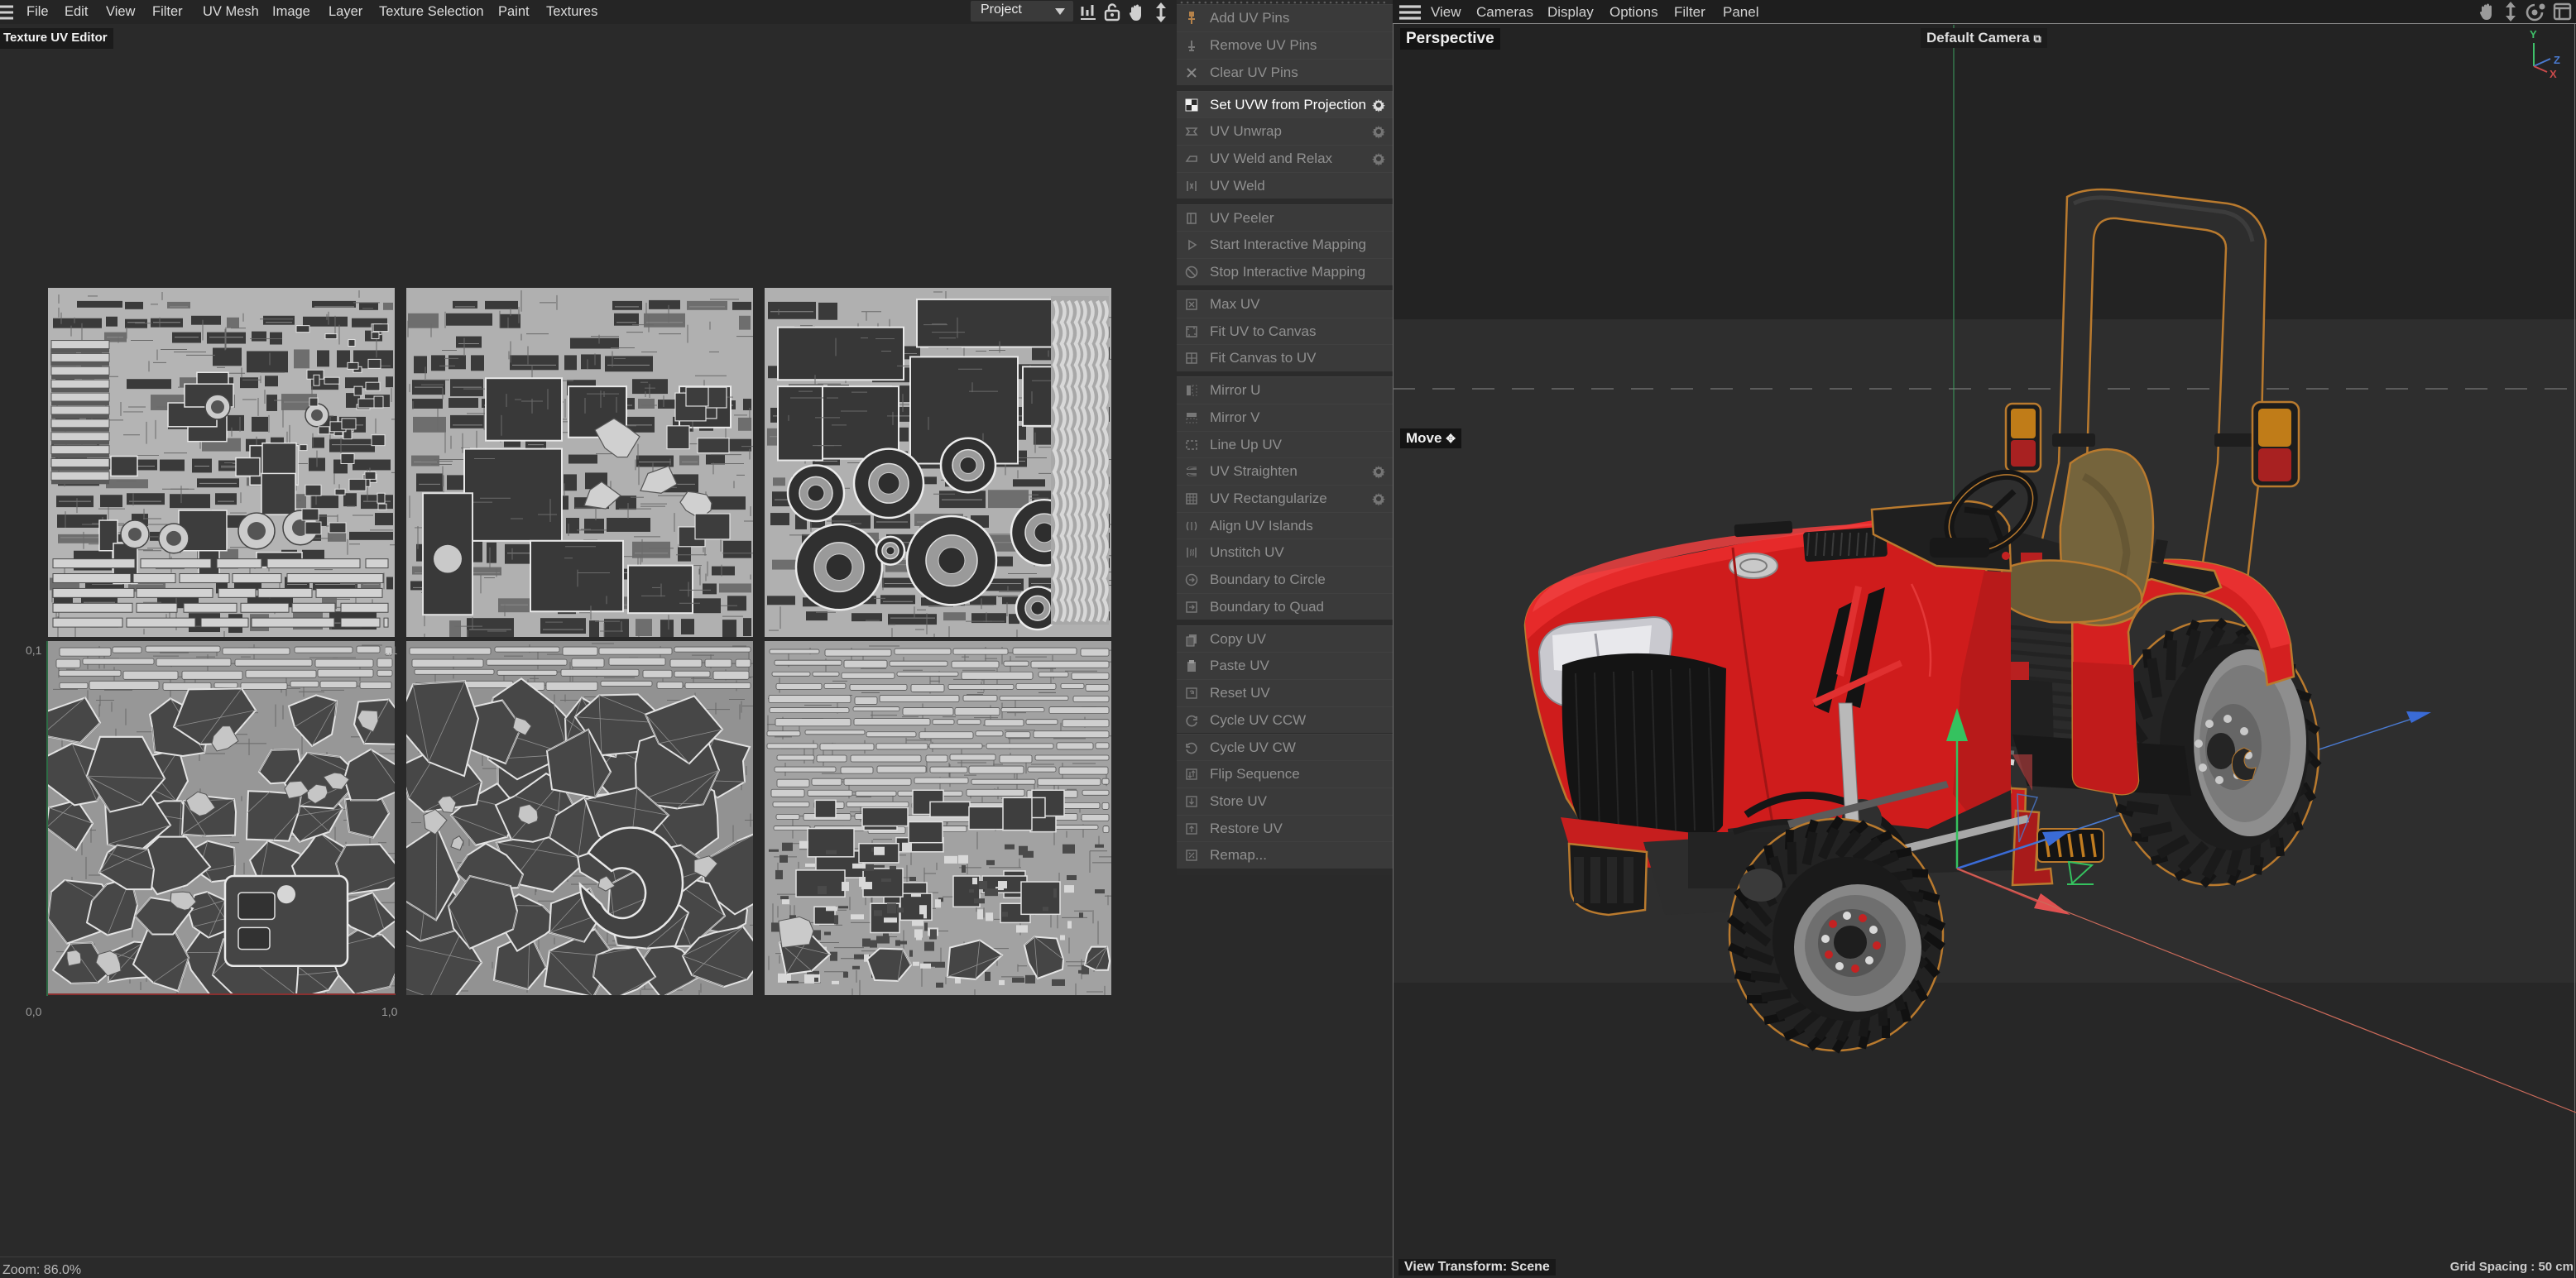 The height and width of the screenshot is (1278, 2576). What do you see at coordinates (2554, 74) in the screenshot?
I see `svg-text: X` at bounding box center [2554, 74].